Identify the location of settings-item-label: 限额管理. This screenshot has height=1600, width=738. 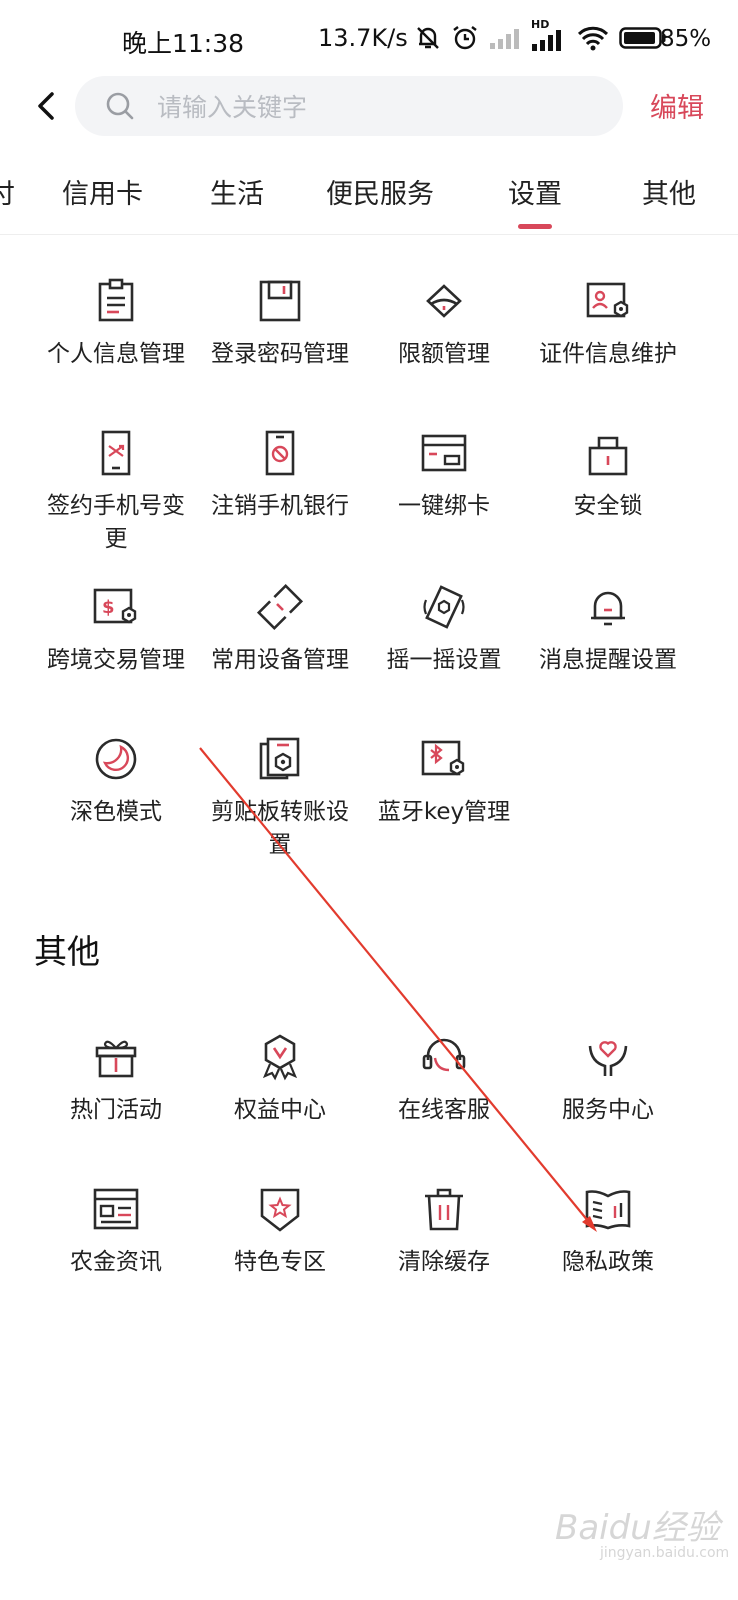
(444, 354).